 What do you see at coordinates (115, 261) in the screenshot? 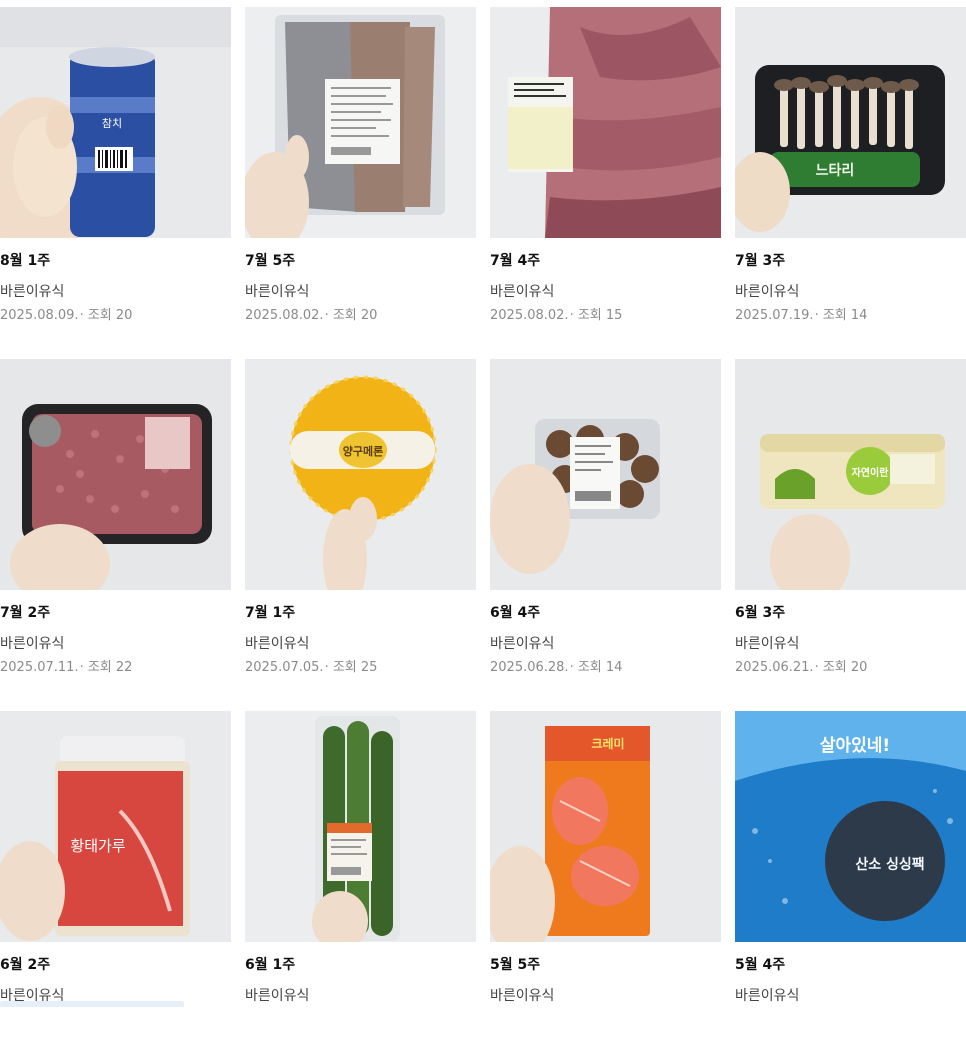
I see `post-title: 8월 1주` at bounding box center [115, 261].